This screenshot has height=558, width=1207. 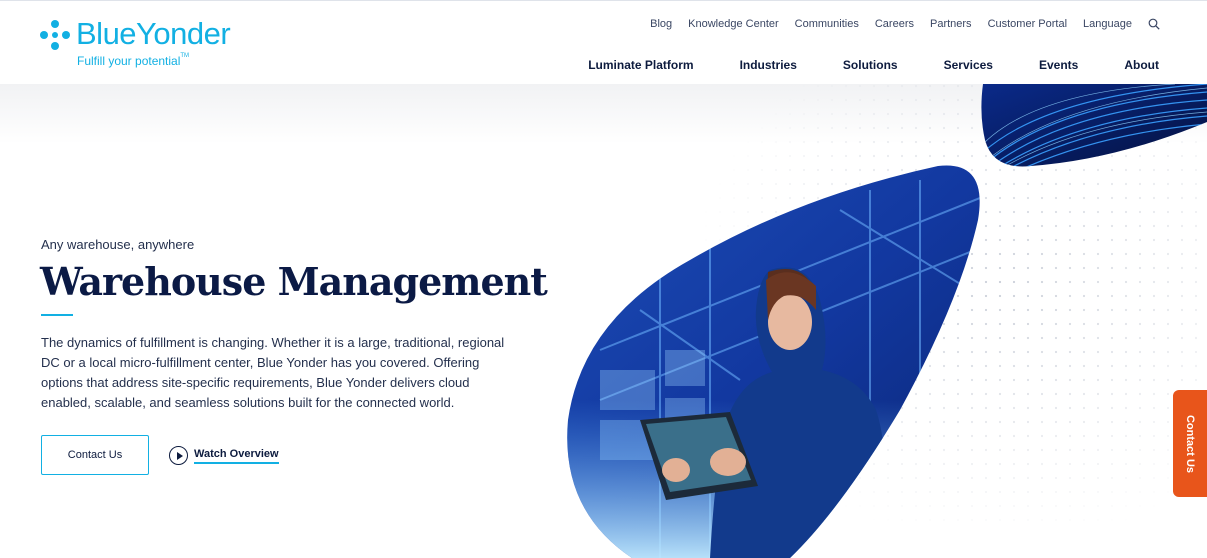 I want to click on contact-us-side-tab: Contact Us, so click(x=1190, y=443).